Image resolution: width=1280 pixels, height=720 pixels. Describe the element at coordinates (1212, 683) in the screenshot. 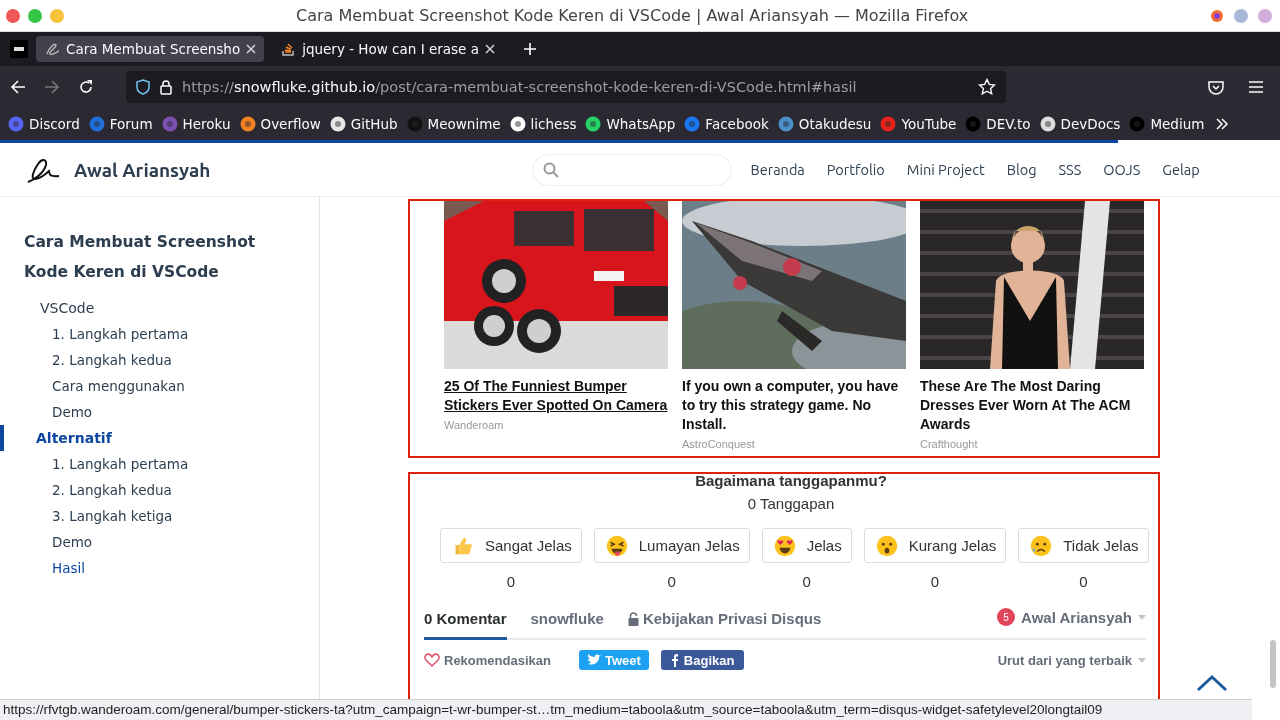

I see `scroll-top-icon` at that location.